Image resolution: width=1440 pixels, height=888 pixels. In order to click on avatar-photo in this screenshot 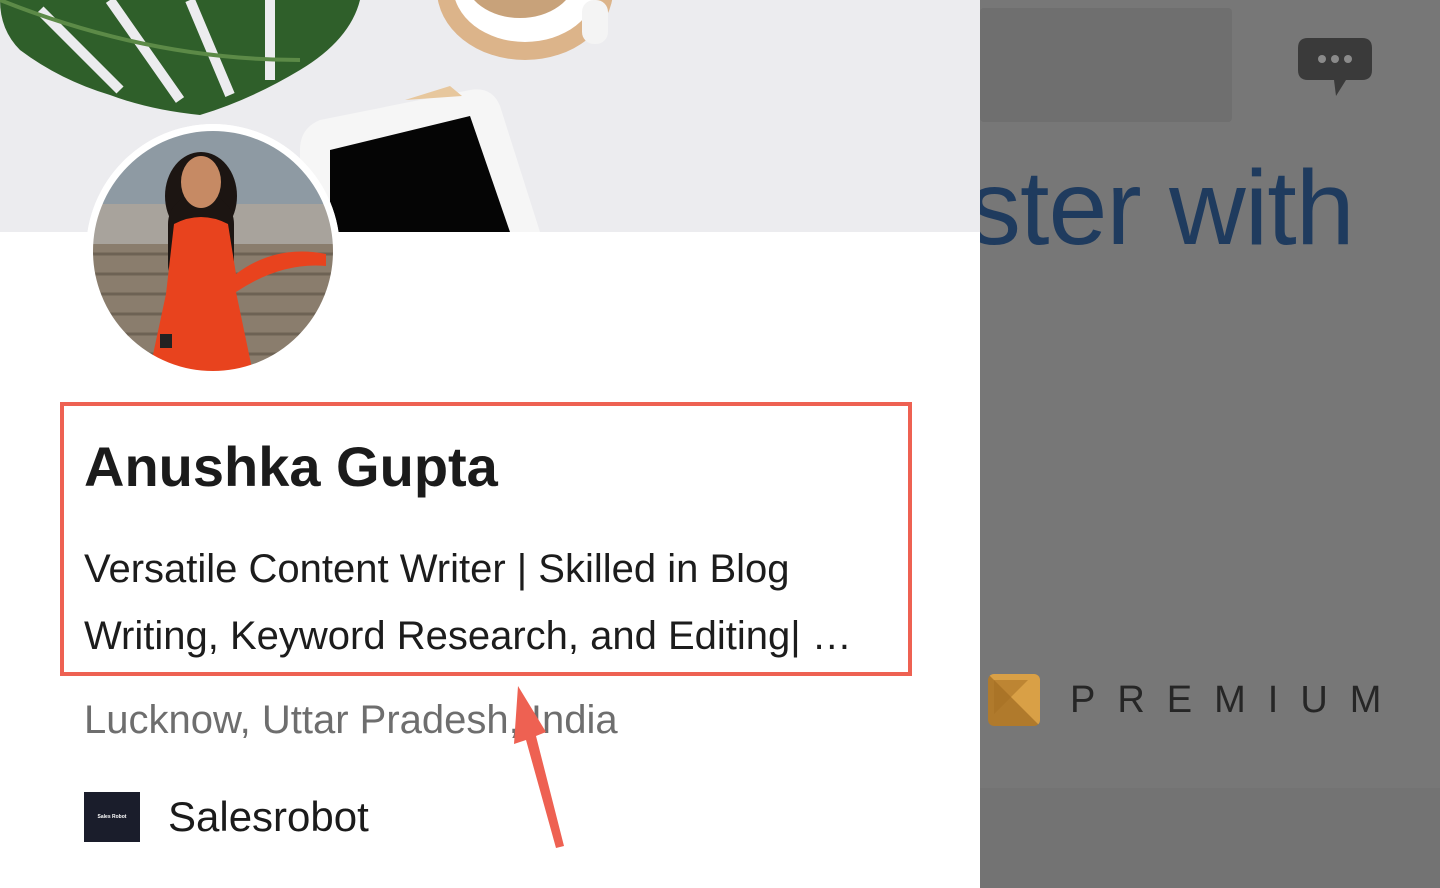, I will do `click(213, 251)`.